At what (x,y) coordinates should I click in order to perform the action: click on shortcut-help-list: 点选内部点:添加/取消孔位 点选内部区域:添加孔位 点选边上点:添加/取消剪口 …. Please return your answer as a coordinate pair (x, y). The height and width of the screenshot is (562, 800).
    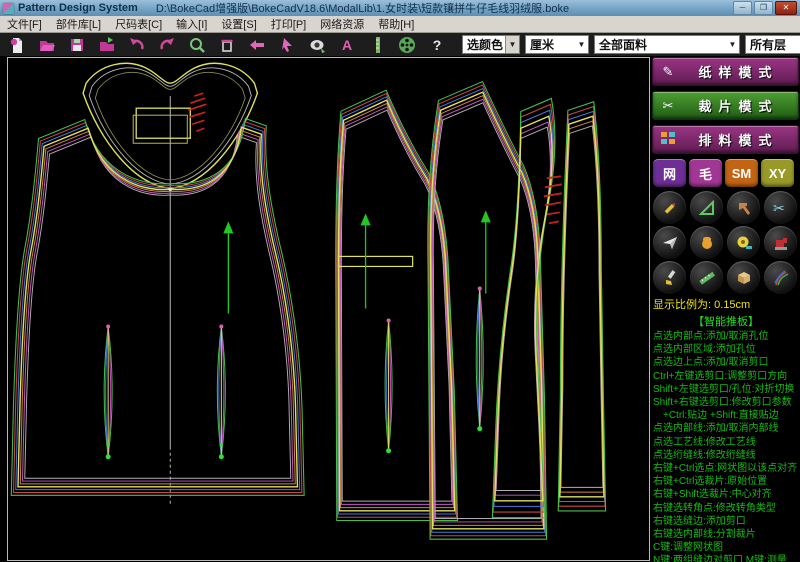
    Looking at the image, I should click on (726, 446).